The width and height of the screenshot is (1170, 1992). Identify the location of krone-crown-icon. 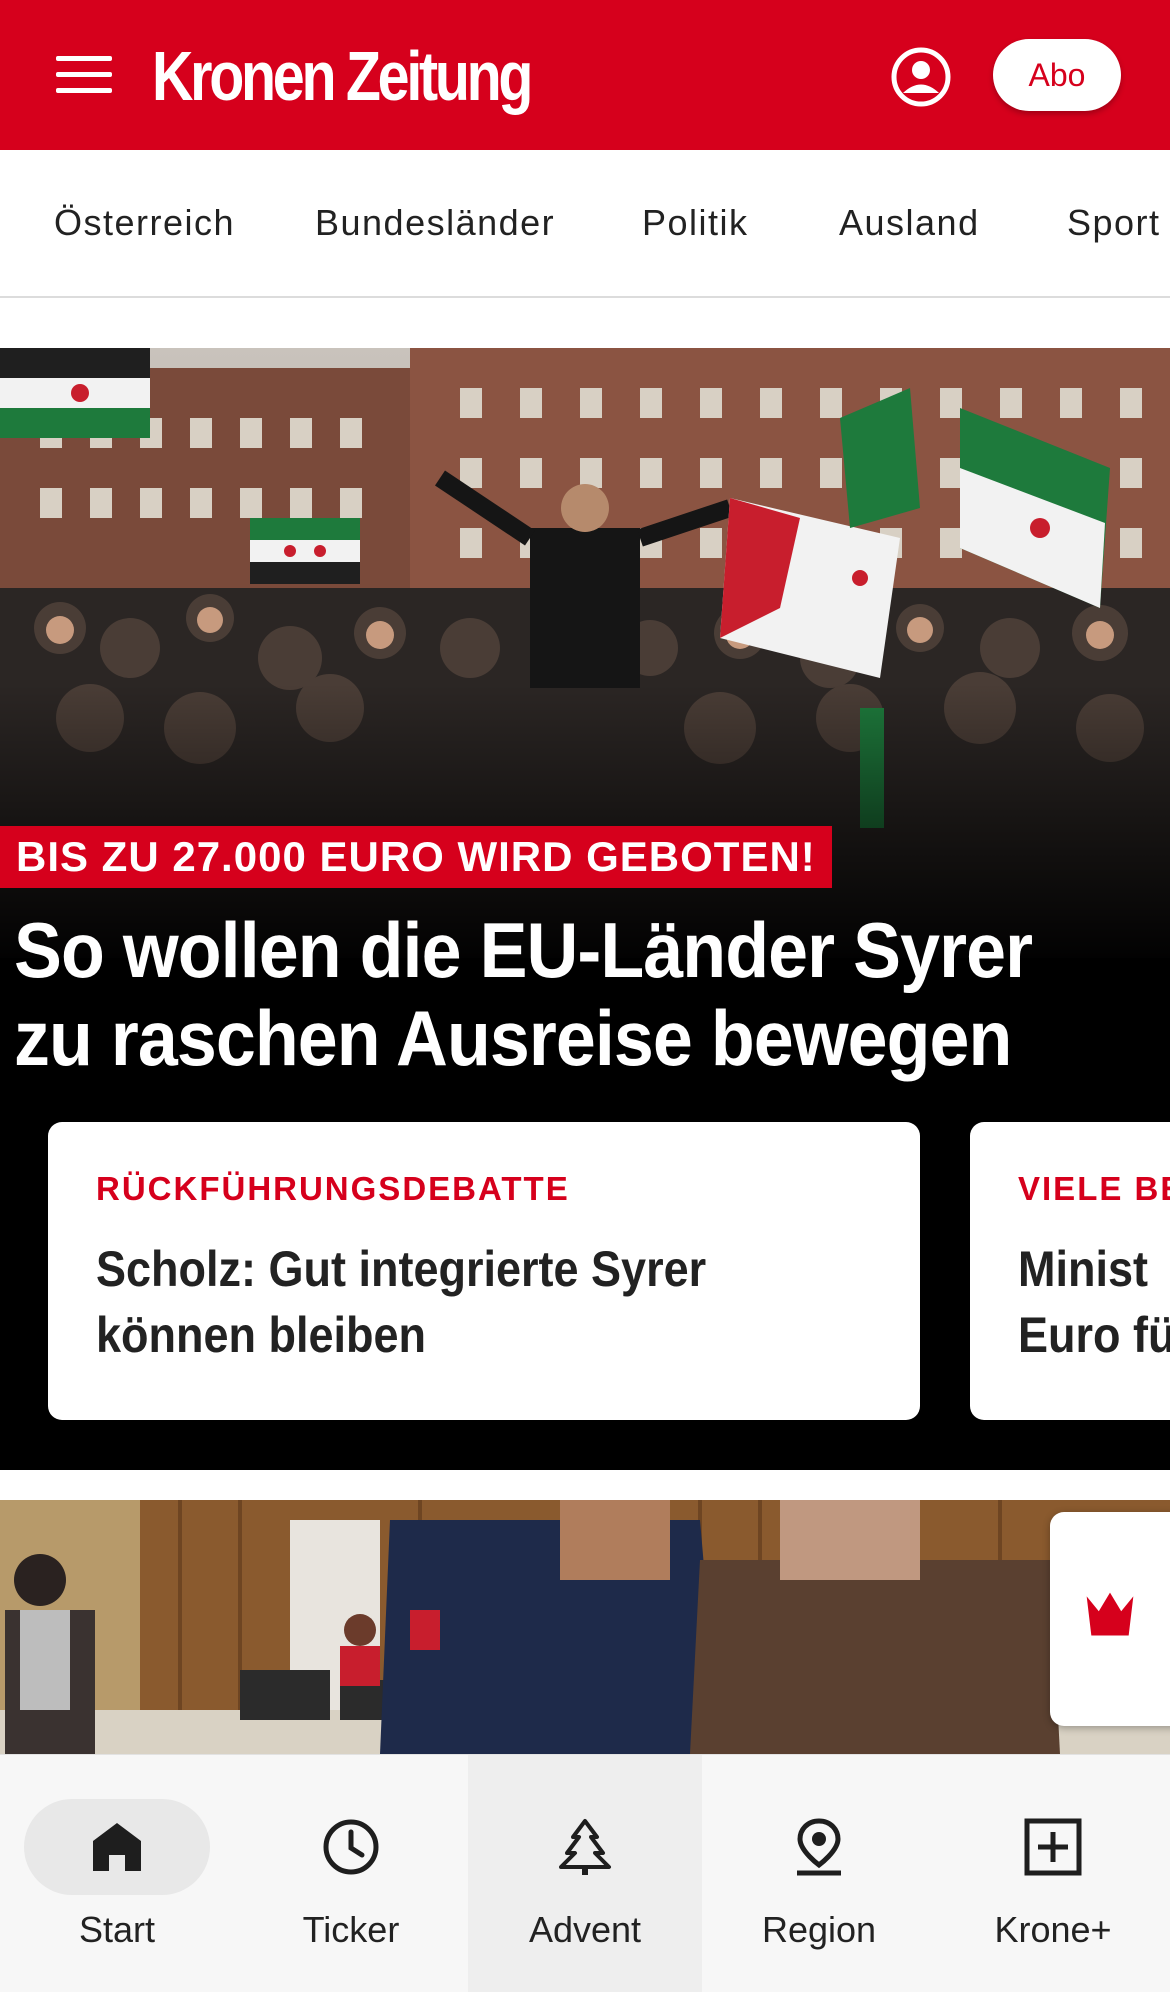
(1110, 1614).